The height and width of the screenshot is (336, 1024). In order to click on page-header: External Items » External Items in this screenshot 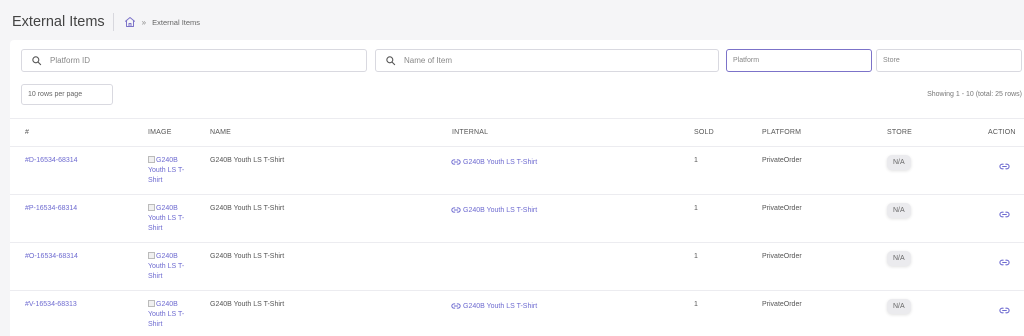, I will do `click(106, 22)`.